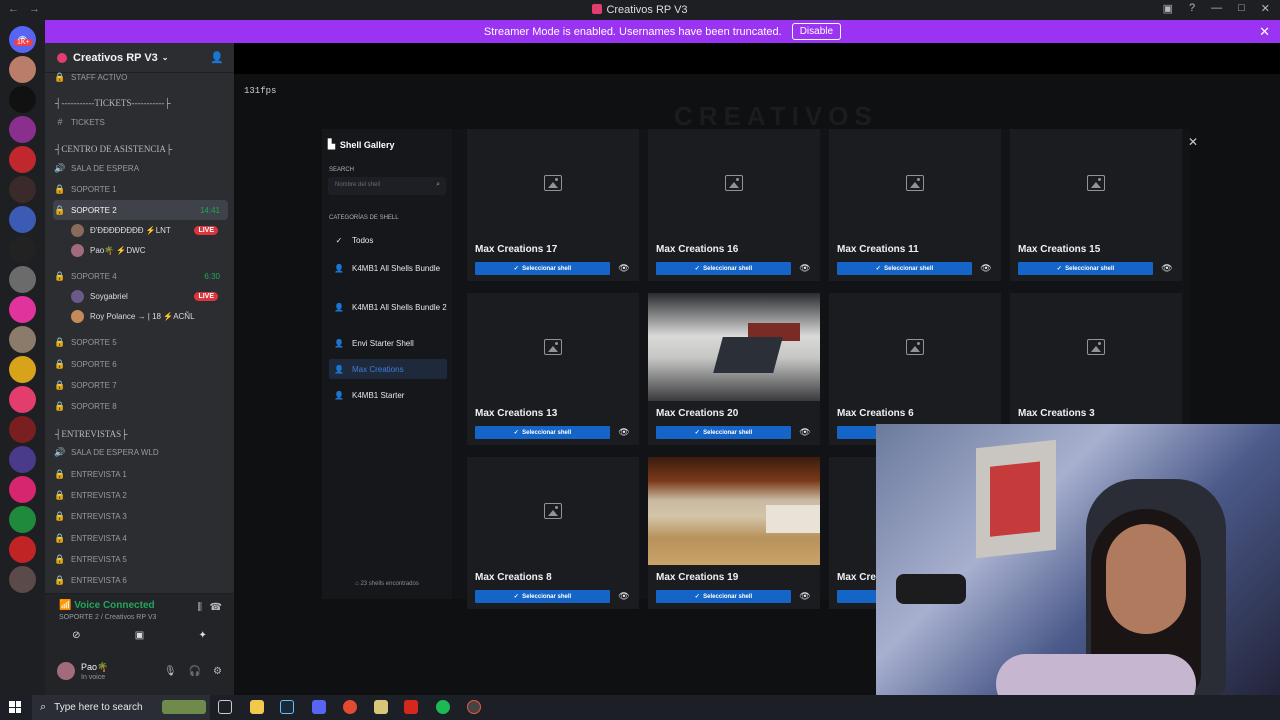  I want to click on category-entrevistas: ┤ENTREVISTAS├, so click(91, 434).